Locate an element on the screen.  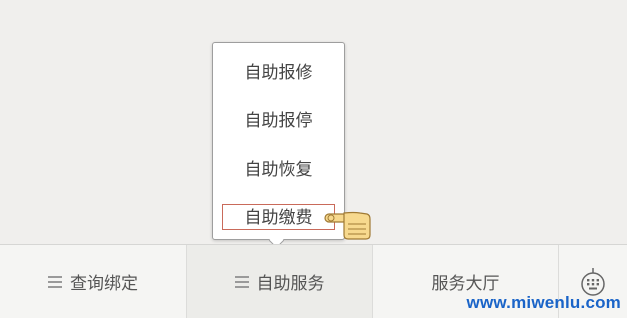
tab-query-bind: 查询绑定 is located at coordinates (93, 281).